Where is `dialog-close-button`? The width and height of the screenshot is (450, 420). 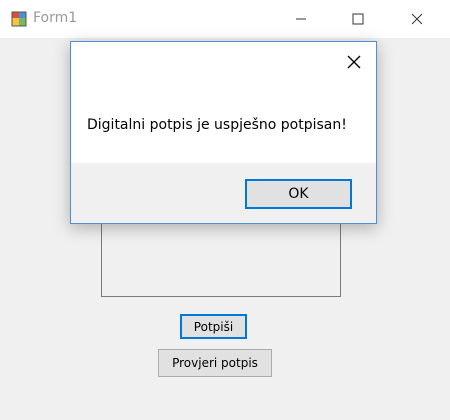 dialog-close-button is located at coordinates (354, 62).